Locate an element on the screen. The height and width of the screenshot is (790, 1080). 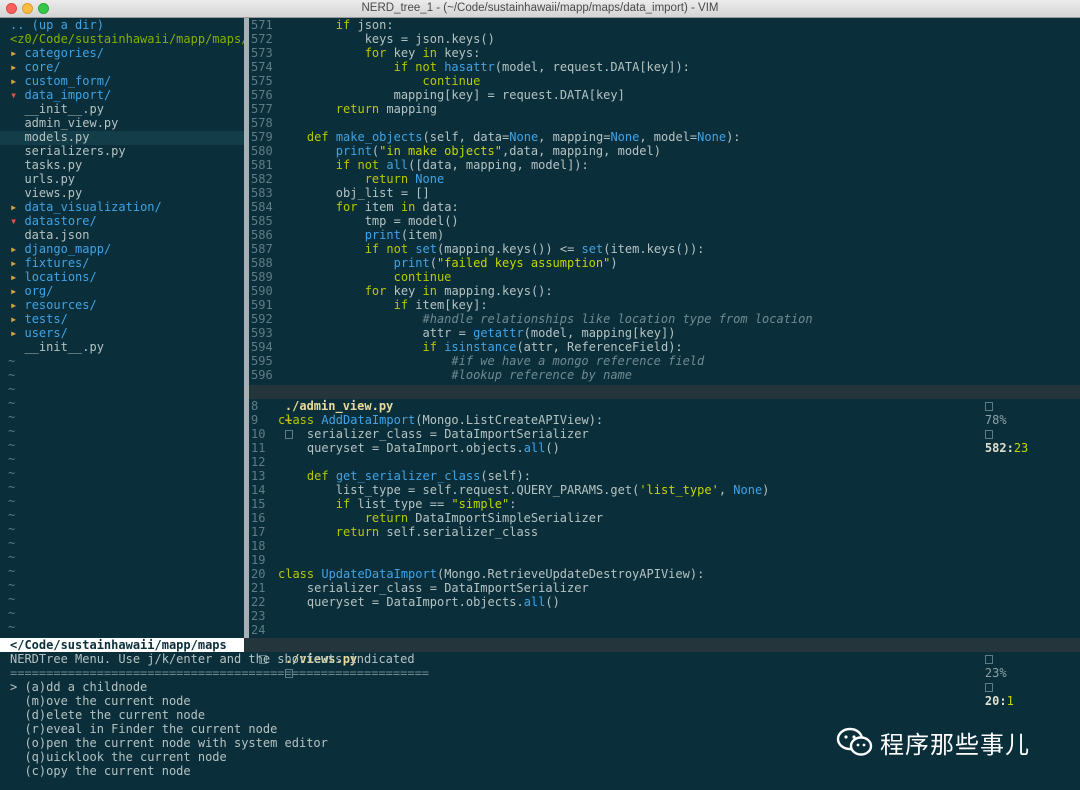
menu-item: (d)elete the current node is located at coordinates (107, 715).